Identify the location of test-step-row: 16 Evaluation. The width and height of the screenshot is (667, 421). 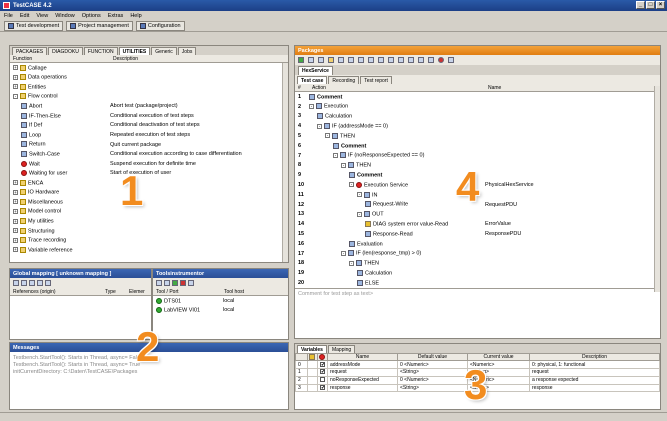
(477, 244).